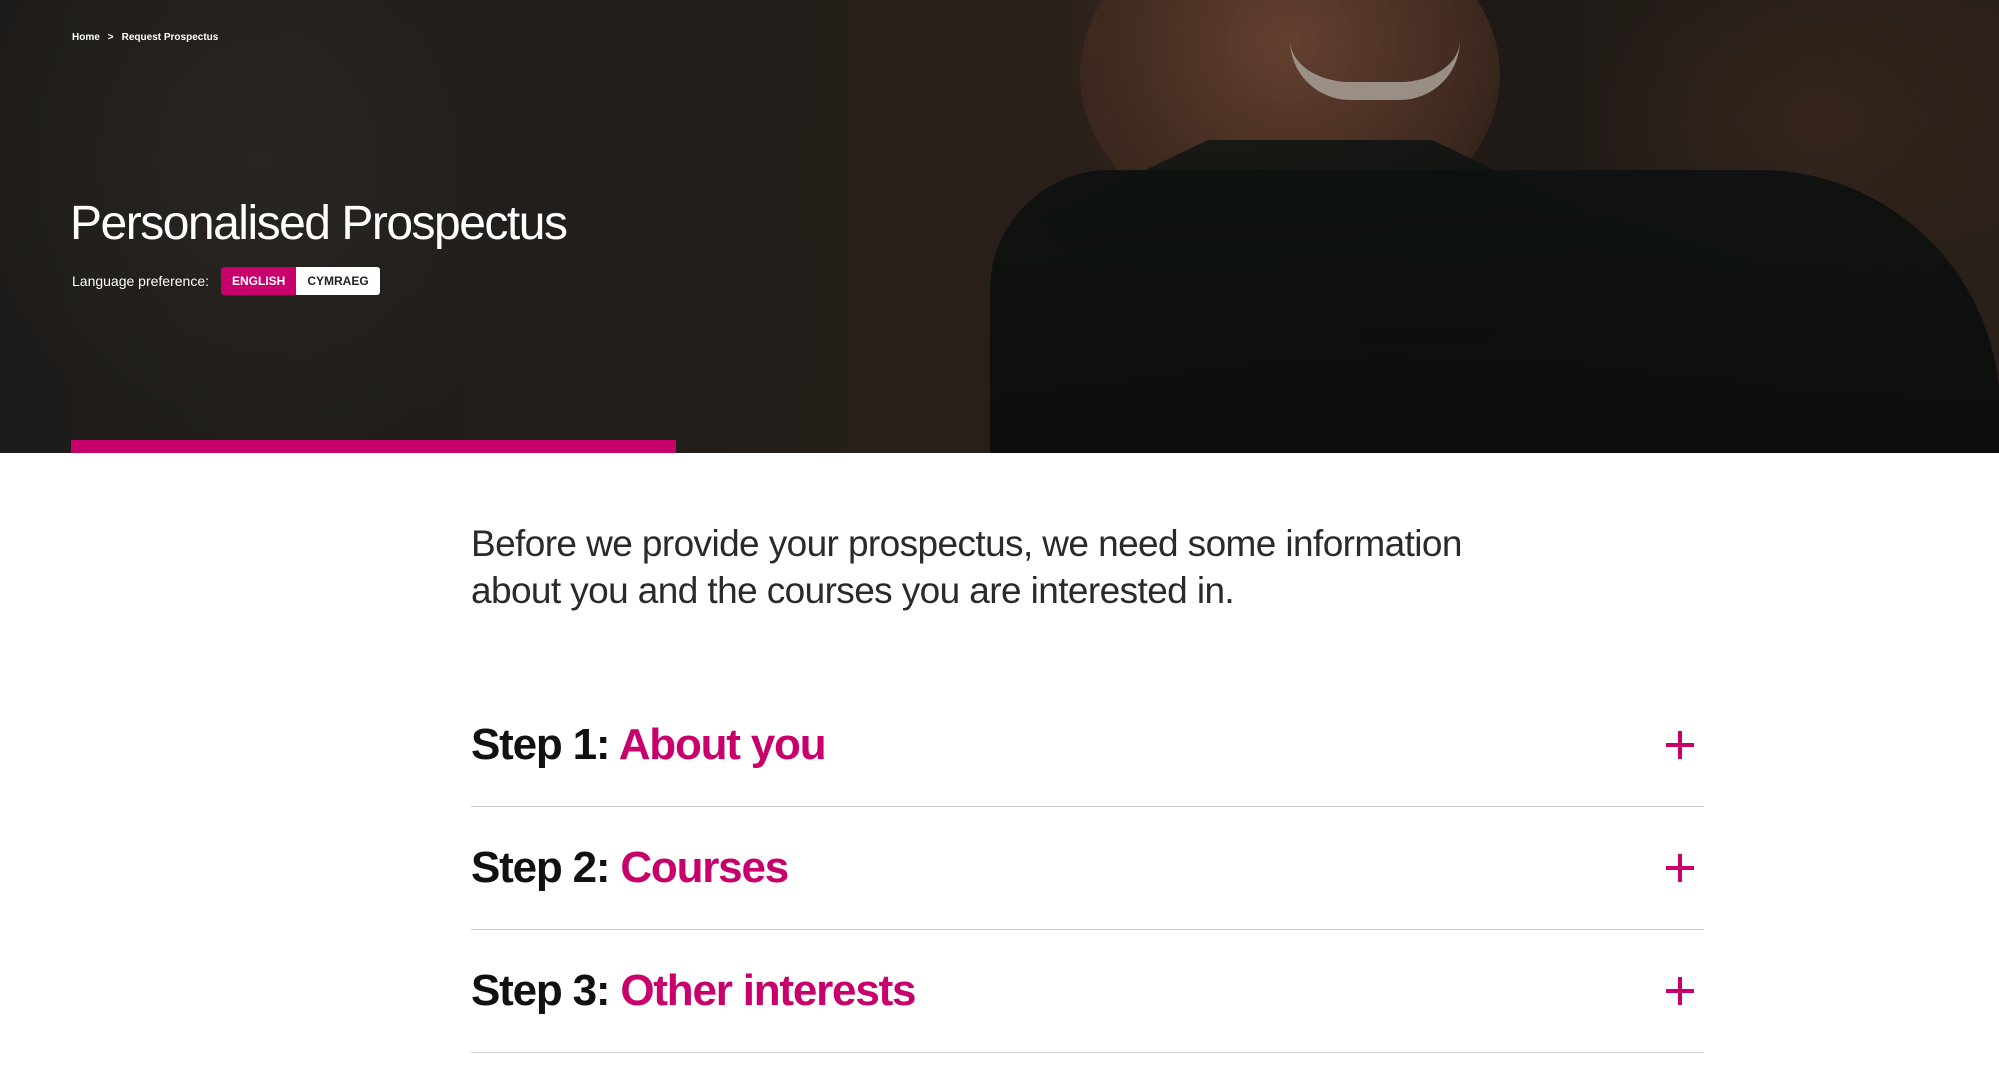 The height and width of the screenshot is (1076, 1999). Describe the element at coordinates (259, 281) in the screenshot. I see `language-english-button: ENGLISH` at that location.